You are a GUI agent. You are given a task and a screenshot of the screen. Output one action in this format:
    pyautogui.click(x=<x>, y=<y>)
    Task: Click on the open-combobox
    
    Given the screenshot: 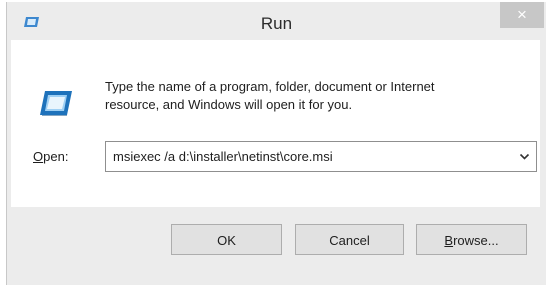 What is the action you would take?
    pyautogui.click(x=321, y=156)
    